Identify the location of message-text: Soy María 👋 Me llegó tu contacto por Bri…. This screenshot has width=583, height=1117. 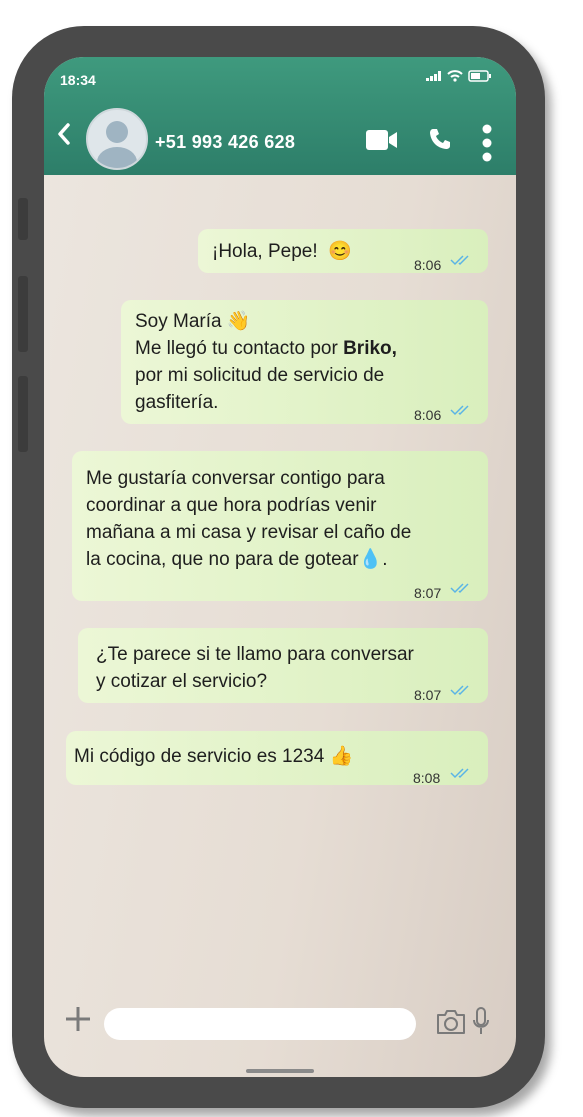
(266, 362).